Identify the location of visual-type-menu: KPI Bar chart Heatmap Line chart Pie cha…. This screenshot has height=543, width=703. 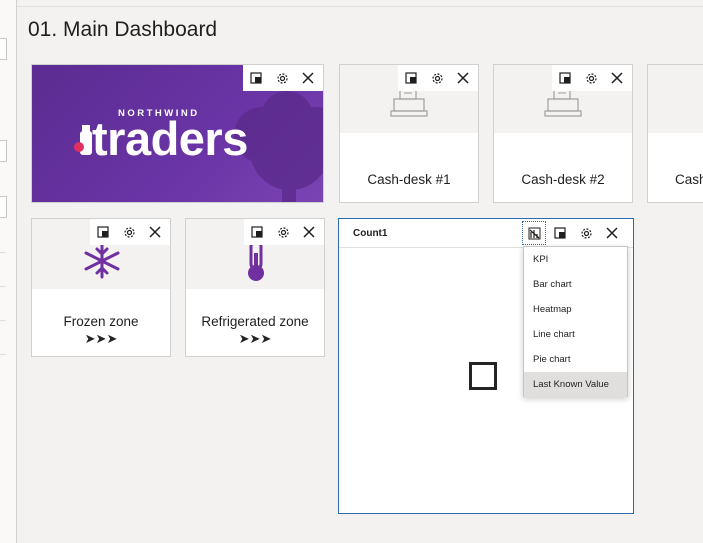
(575, 321).